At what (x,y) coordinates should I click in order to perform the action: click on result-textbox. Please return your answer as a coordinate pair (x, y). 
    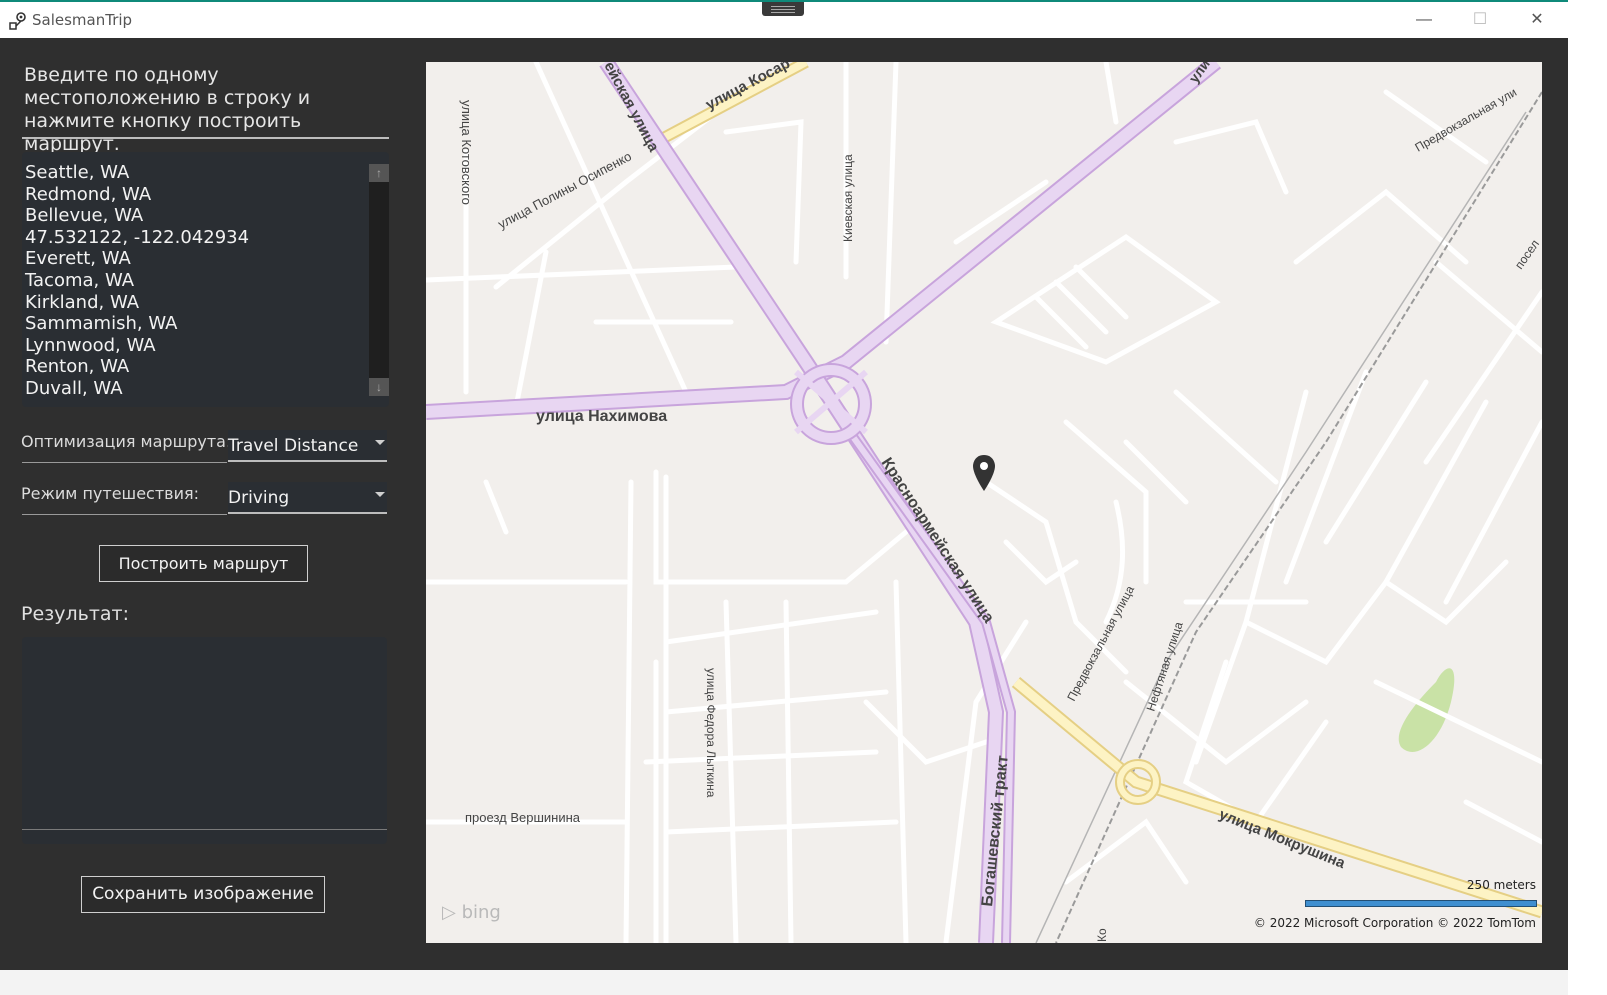
    Looking at the image, I should click on (204, 740).